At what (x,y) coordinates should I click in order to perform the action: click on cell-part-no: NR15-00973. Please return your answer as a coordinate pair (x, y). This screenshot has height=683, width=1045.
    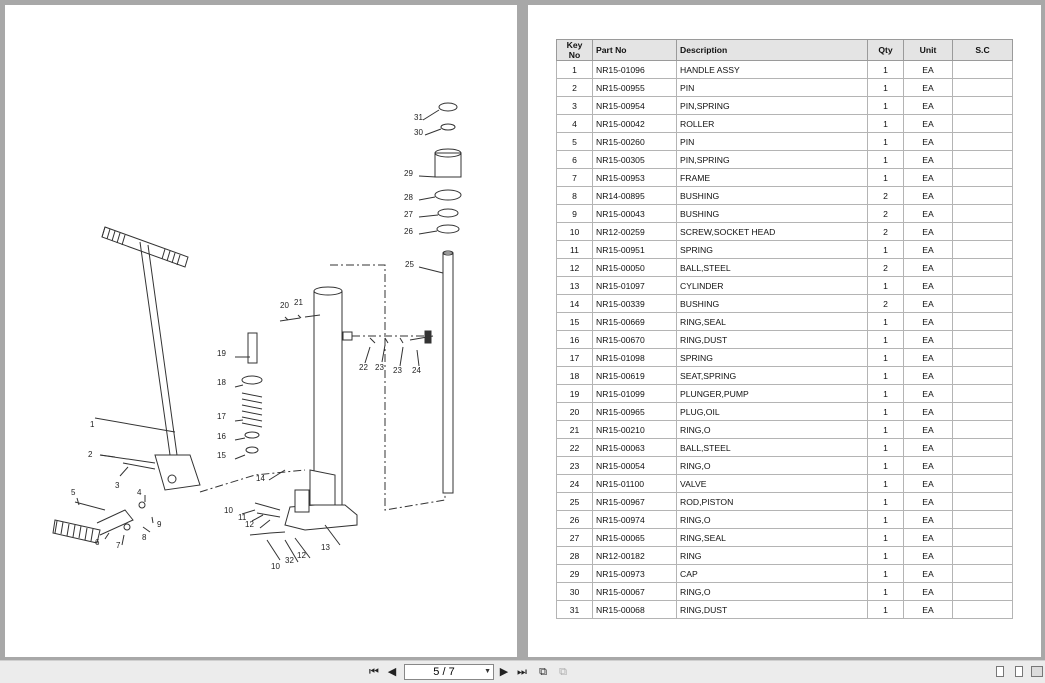
    Looking at the image, I should click on (634, 573).